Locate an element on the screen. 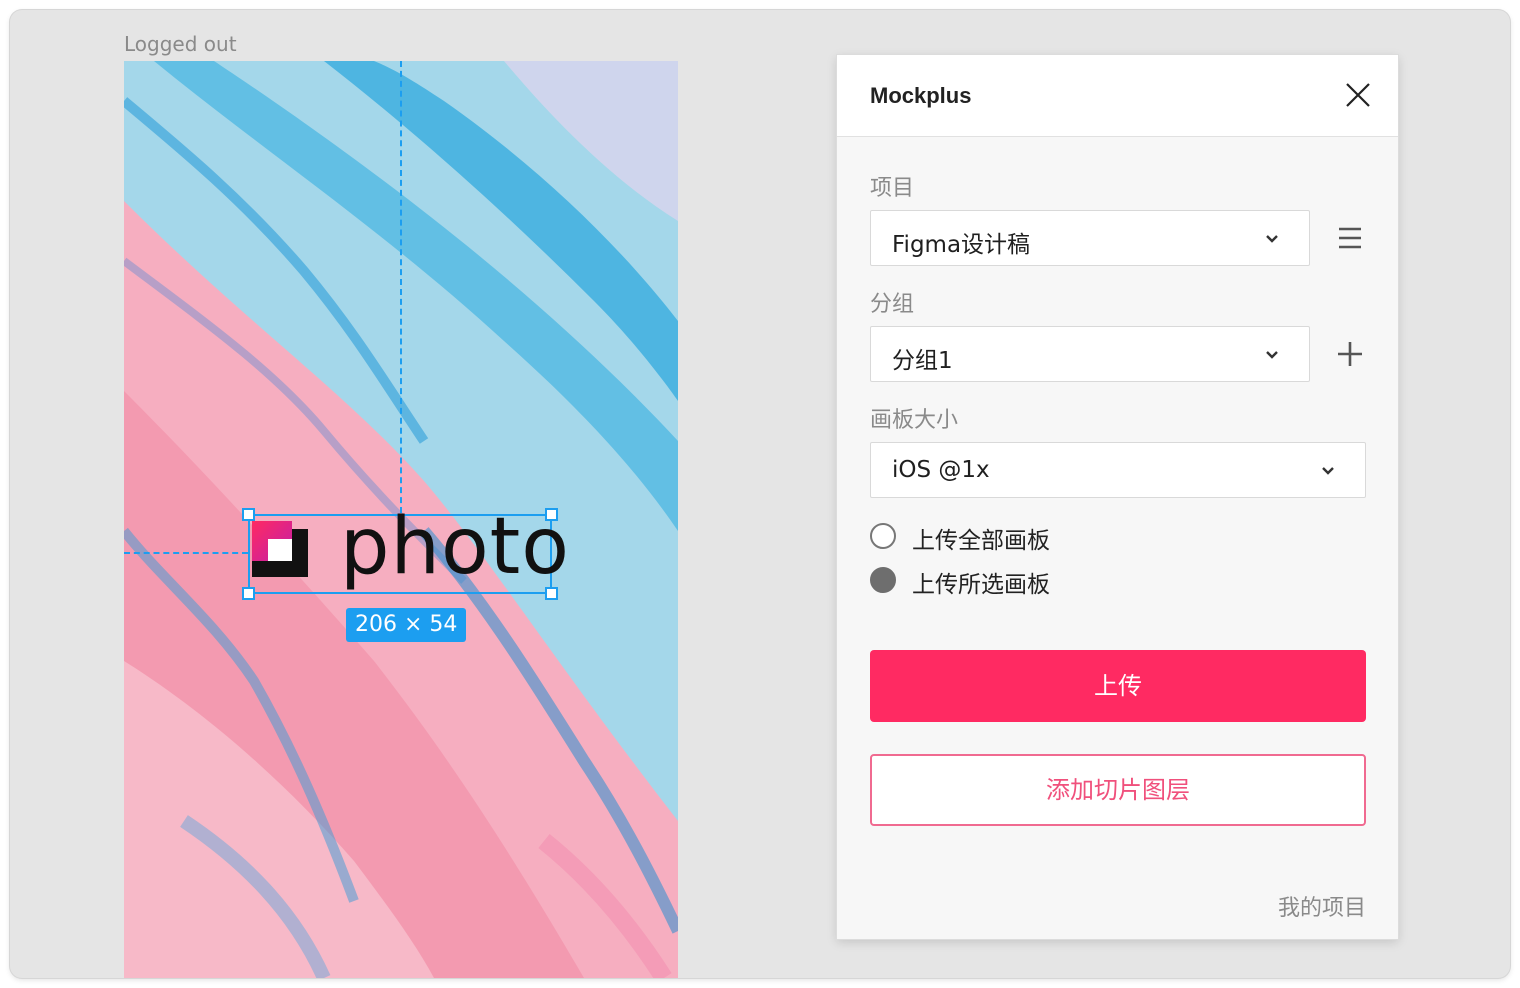  group-select-value: 分组1 is located at coordinates (922, 361).